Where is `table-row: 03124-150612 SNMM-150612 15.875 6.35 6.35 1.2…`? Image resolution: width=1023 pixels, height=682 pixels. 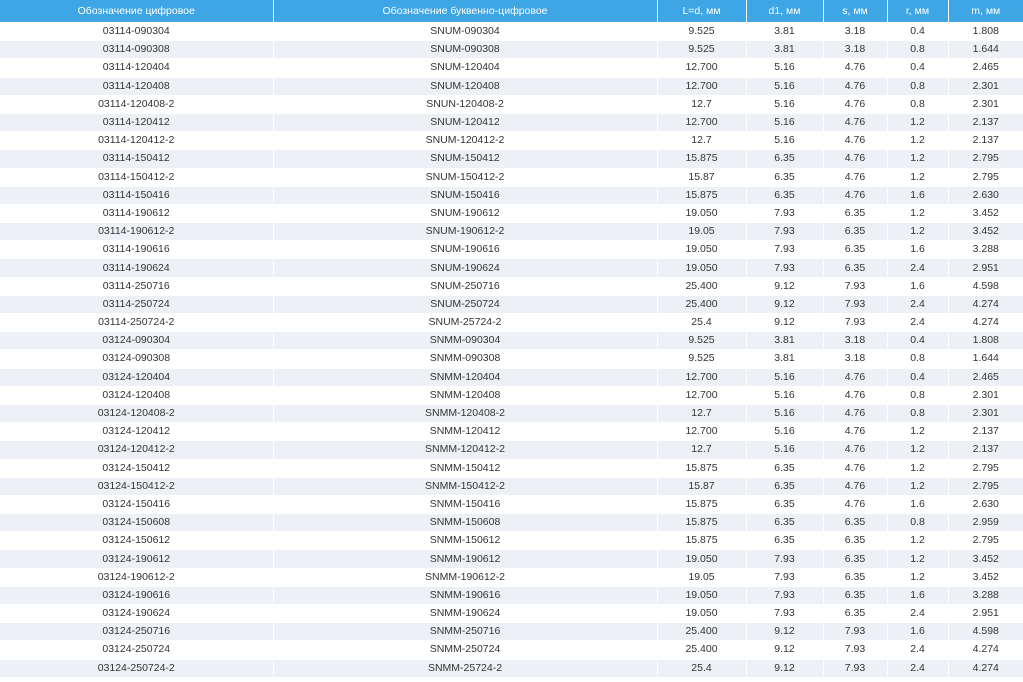 table-row: 03124-150612 SNMM-150612 15.875 6.35 6.35 1.2… is located at coordinates (511, 541).